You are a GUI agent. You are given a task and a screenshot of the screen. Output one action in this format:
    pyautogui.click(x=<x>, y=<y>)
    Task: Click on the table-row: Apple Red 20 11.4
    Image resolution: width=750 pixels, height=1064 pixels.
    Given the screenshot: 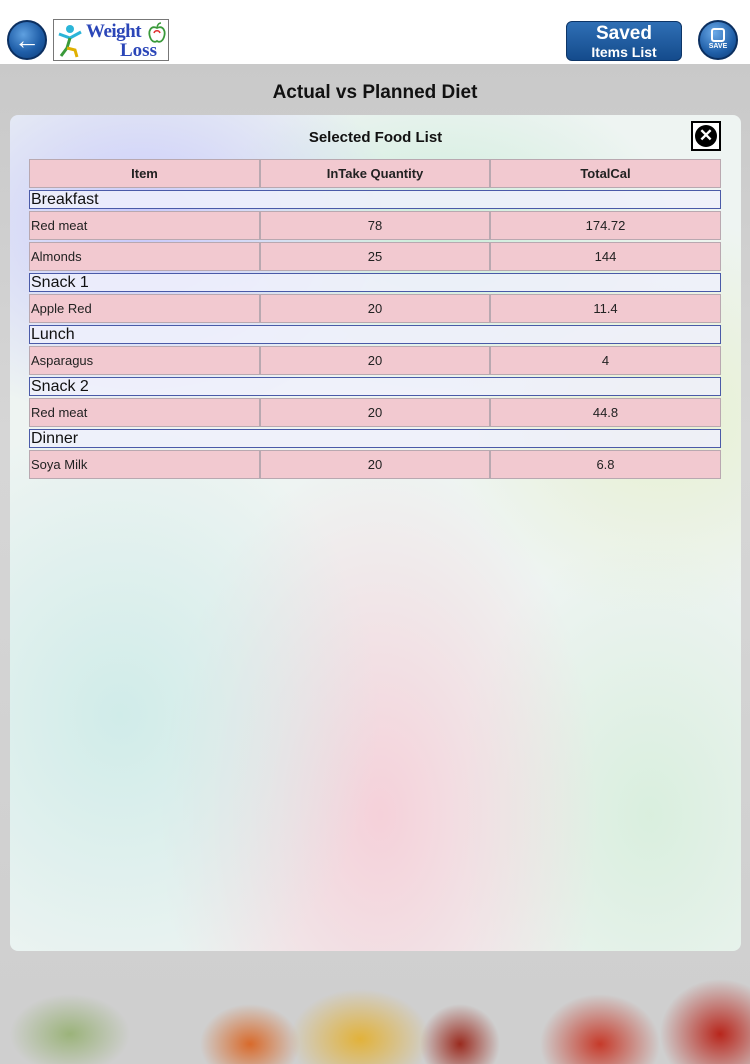 What is the action you would take?
    pyautogui.click(x=375, y=308)
    